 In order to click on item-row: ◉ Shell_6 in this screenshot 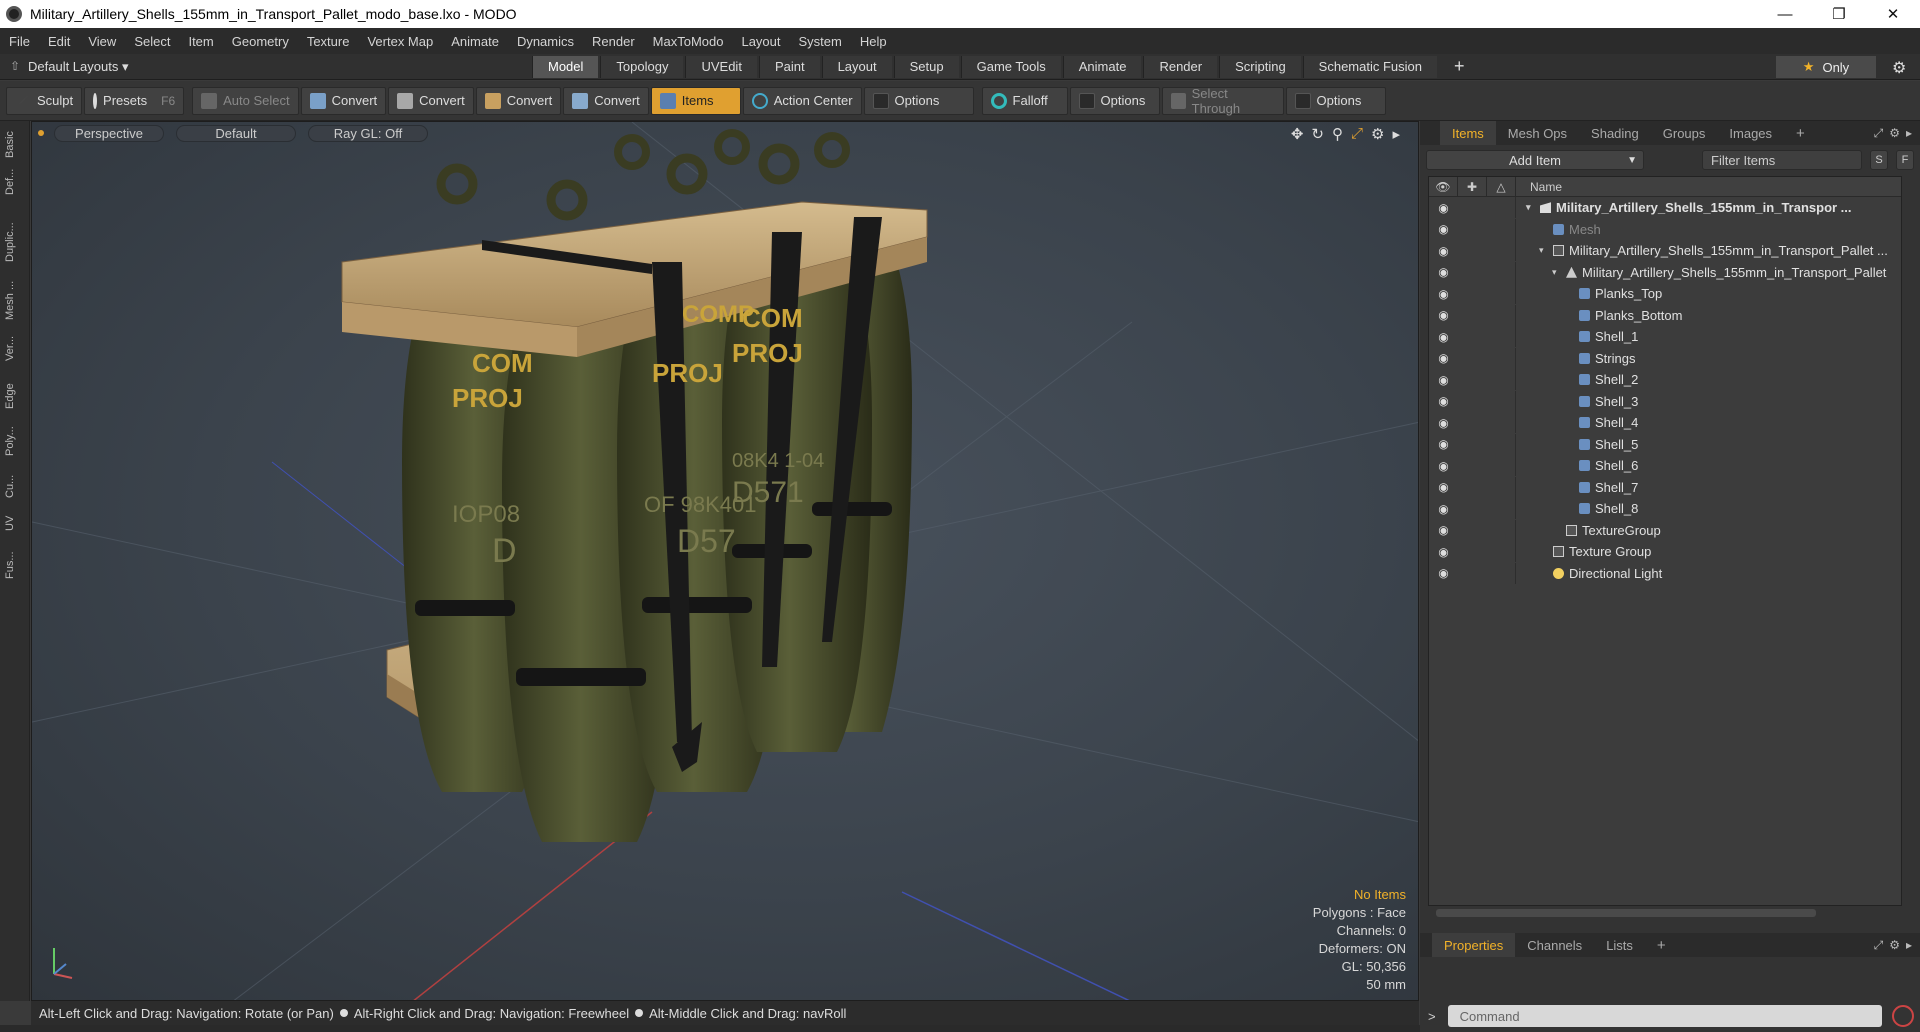, I will do `click(1665, 466)`.